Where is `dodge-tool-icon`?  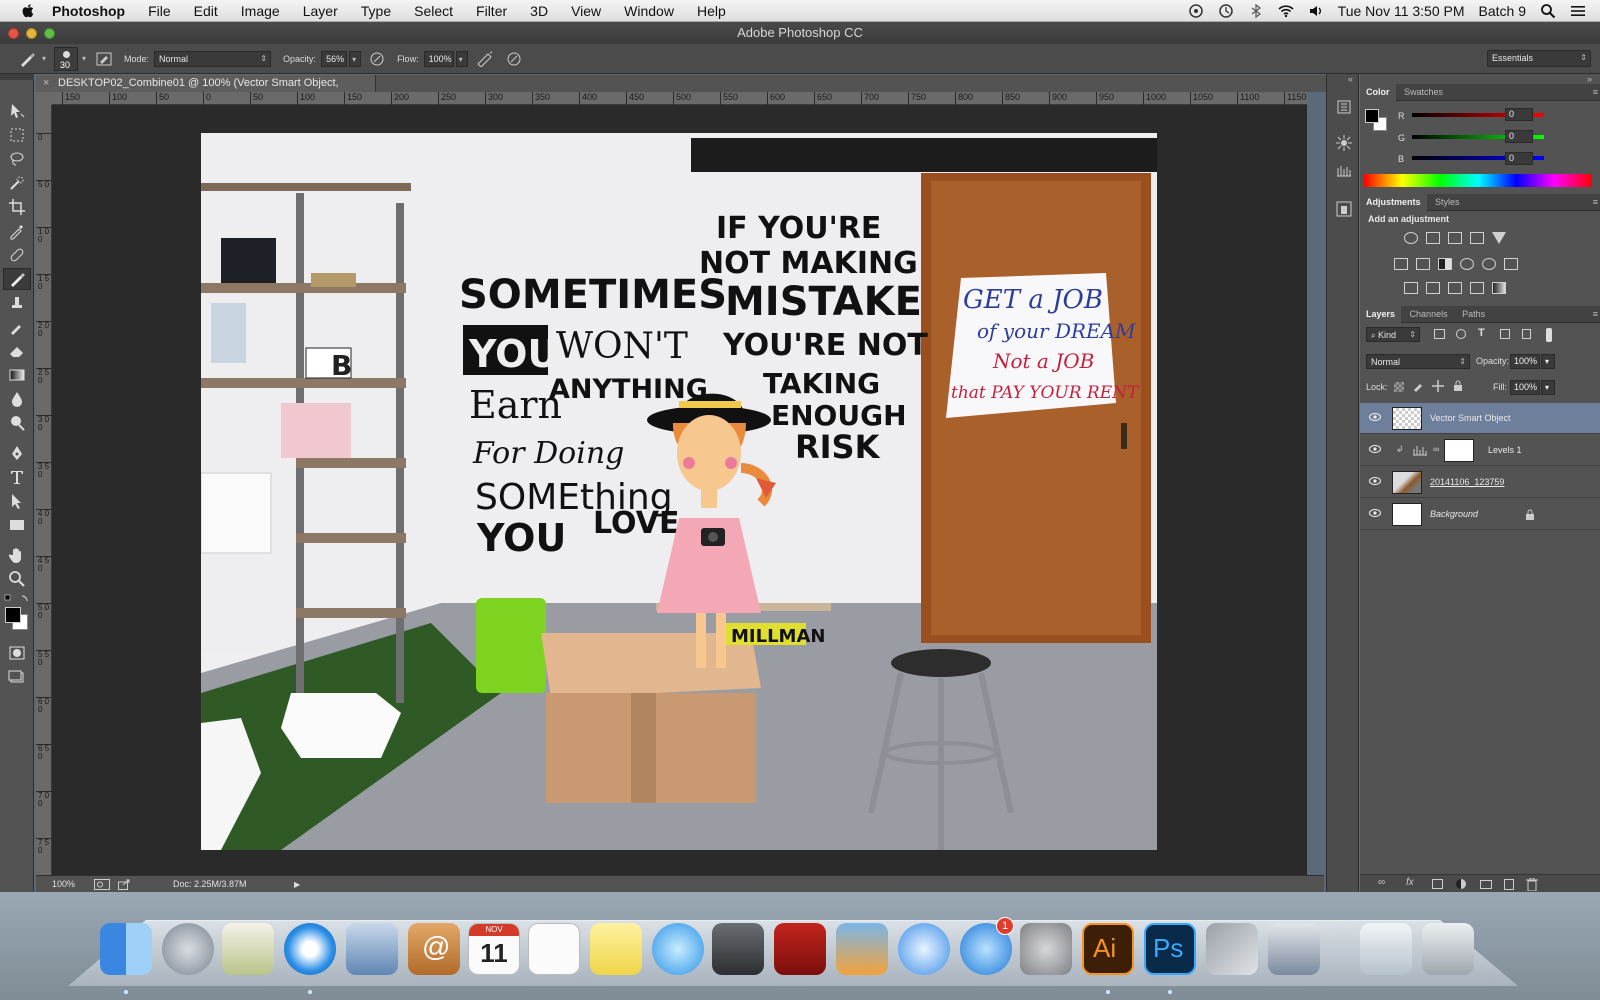 dodge-tool-icon is located at coordinates (17, 423).